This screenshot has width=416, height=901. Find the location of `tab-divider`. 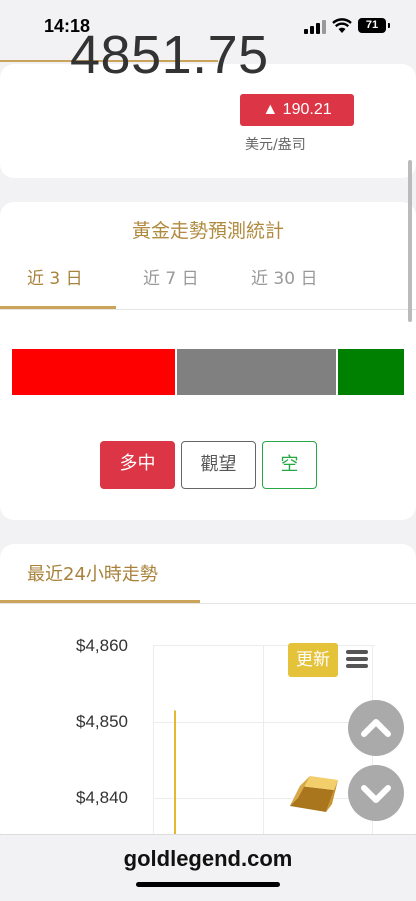

tab-divider is located at coordinates (208, 309).